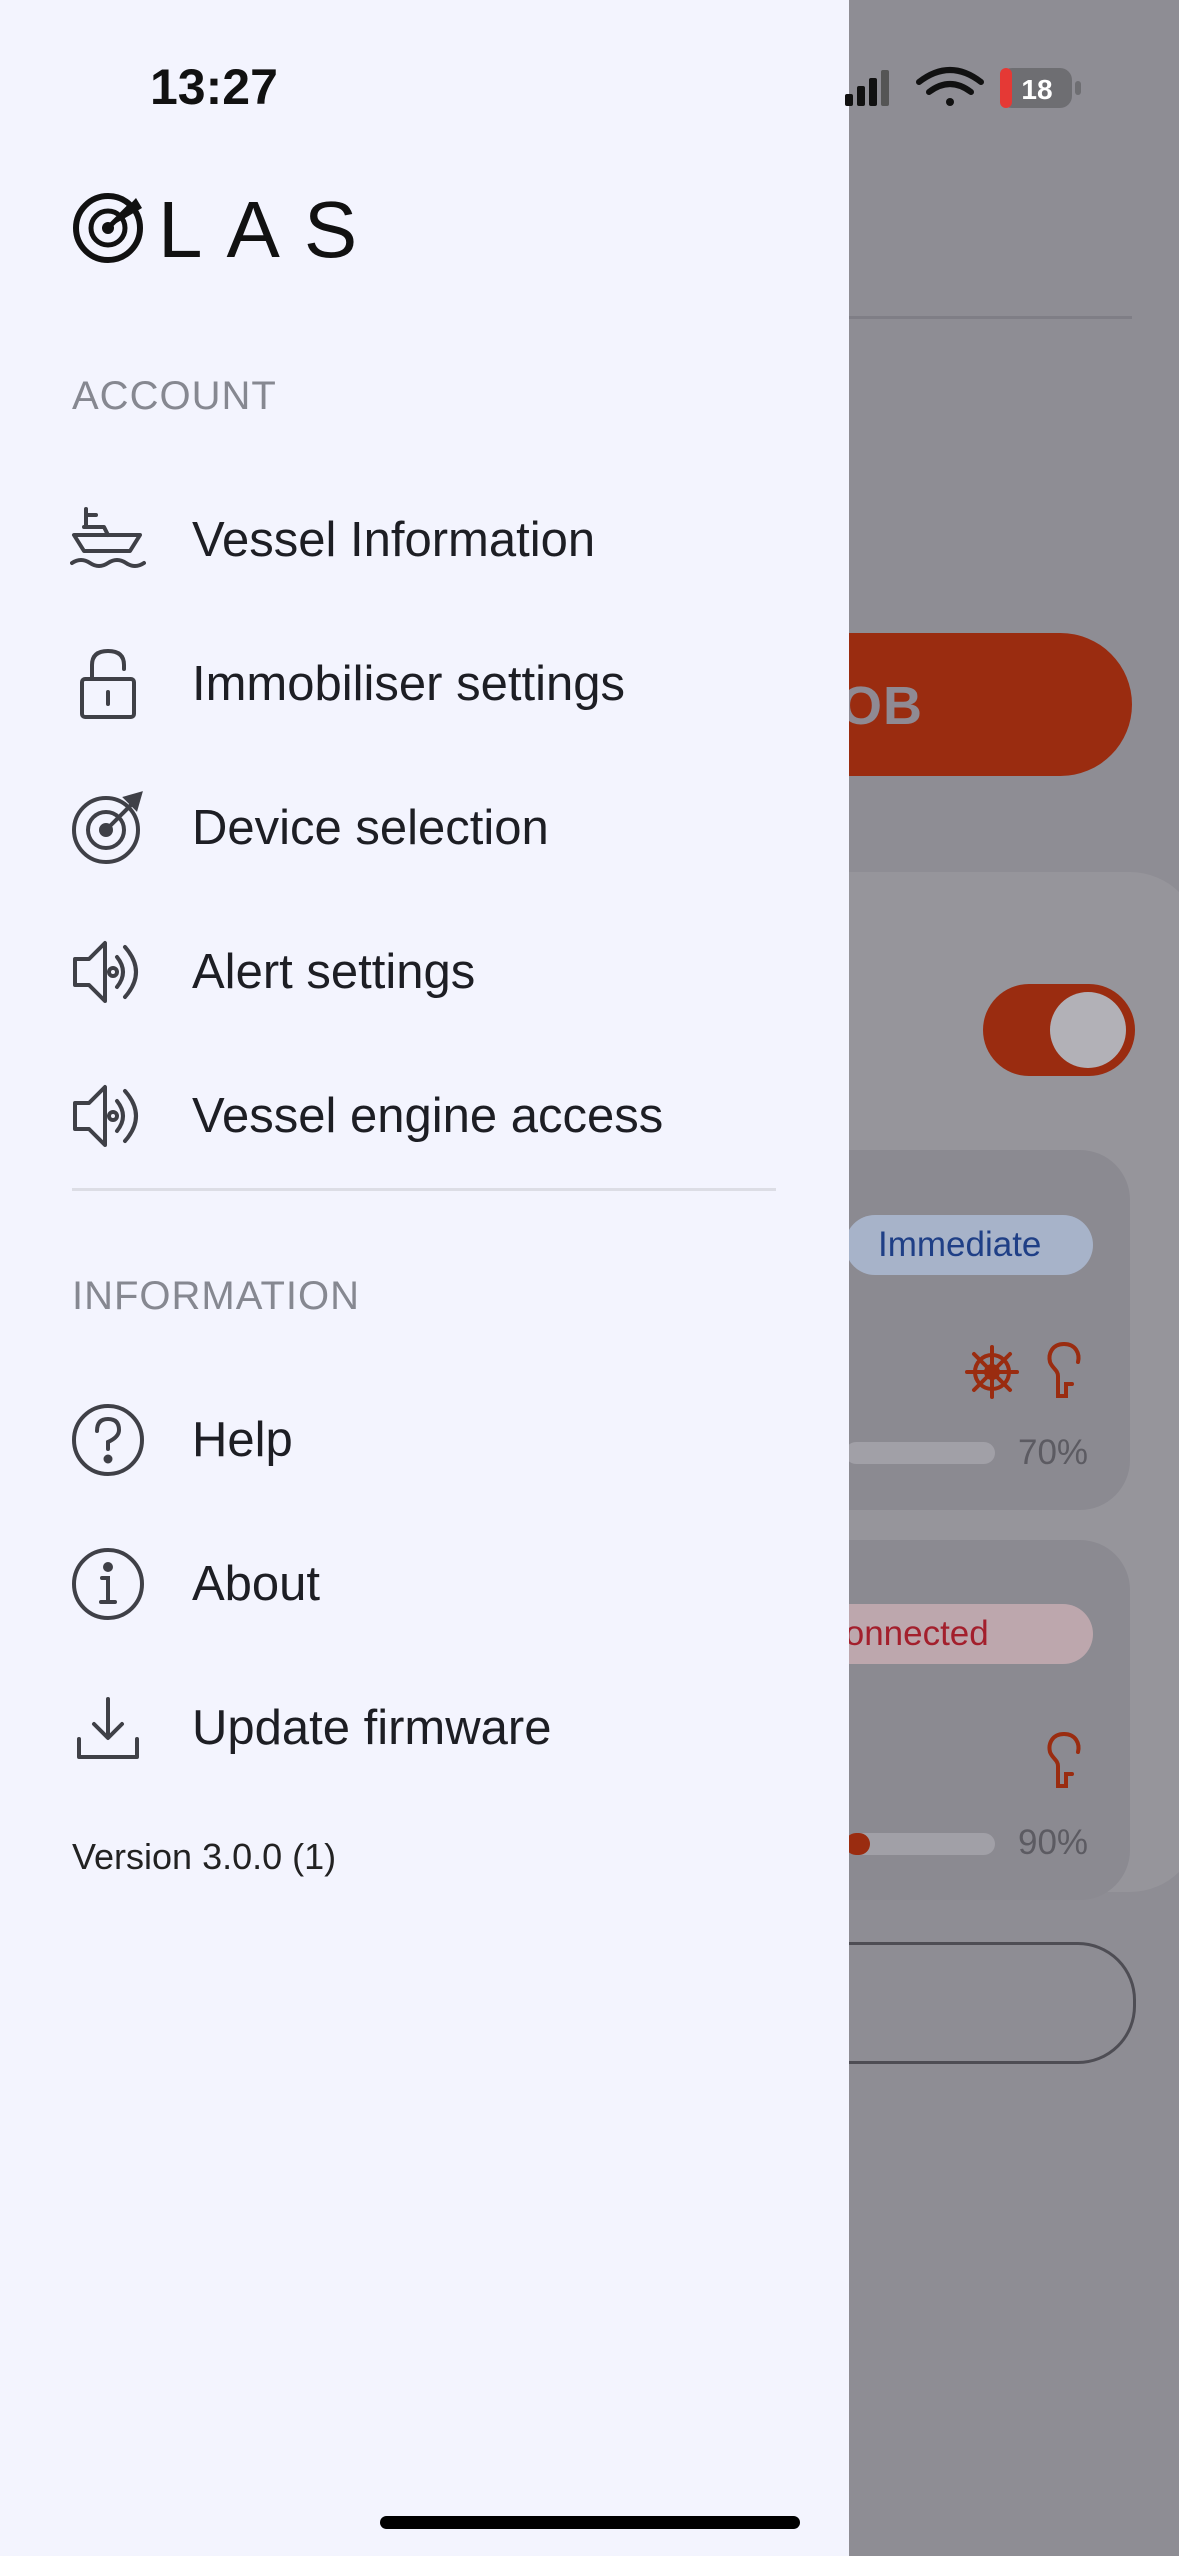 This screenshot has width=1179, height=2556. I want to click on svg-text: 18, so click(1036, 89).